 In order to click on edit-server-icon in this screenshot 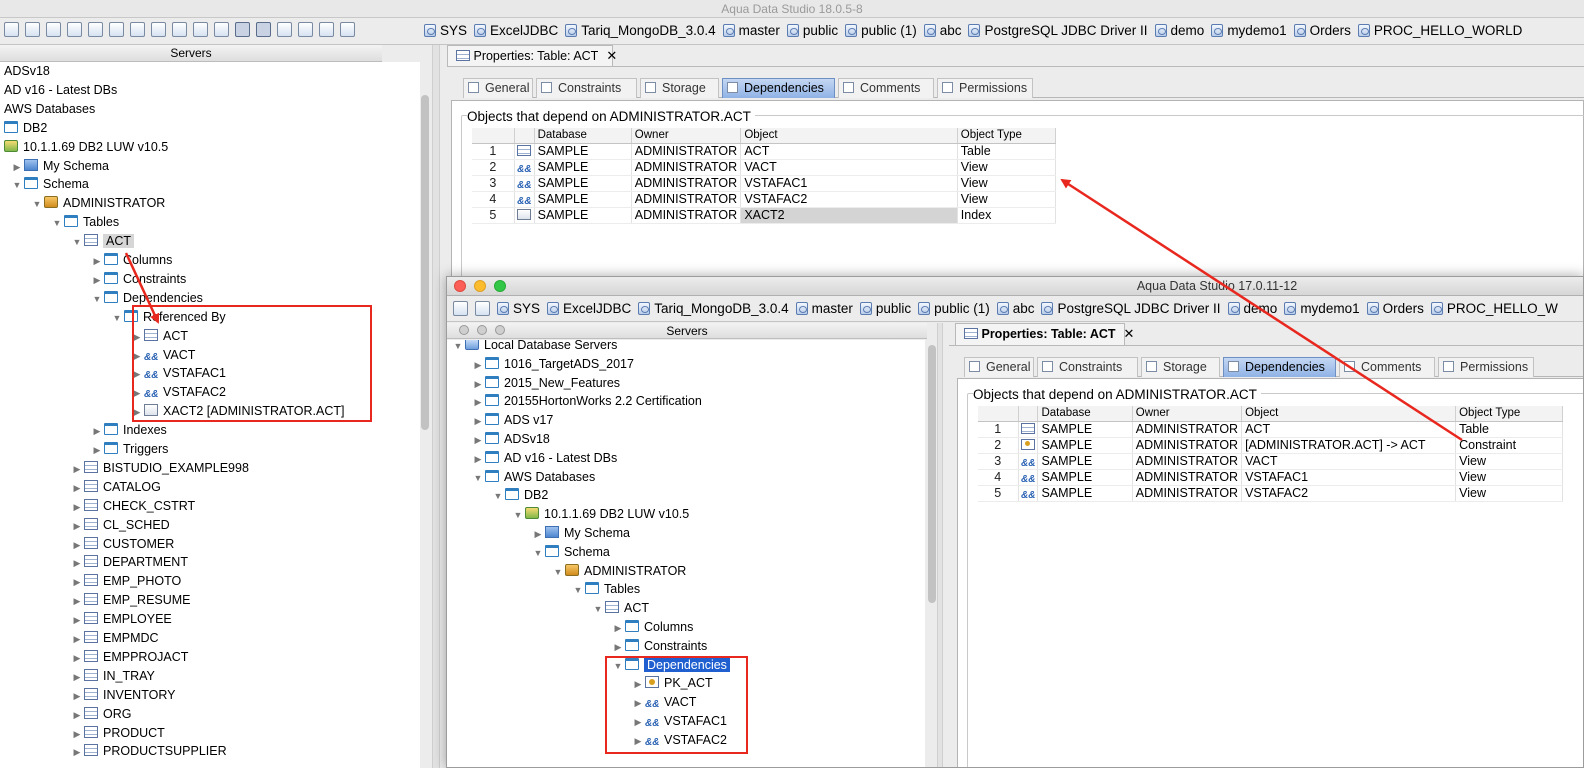, I will do `click(32, 30)`.